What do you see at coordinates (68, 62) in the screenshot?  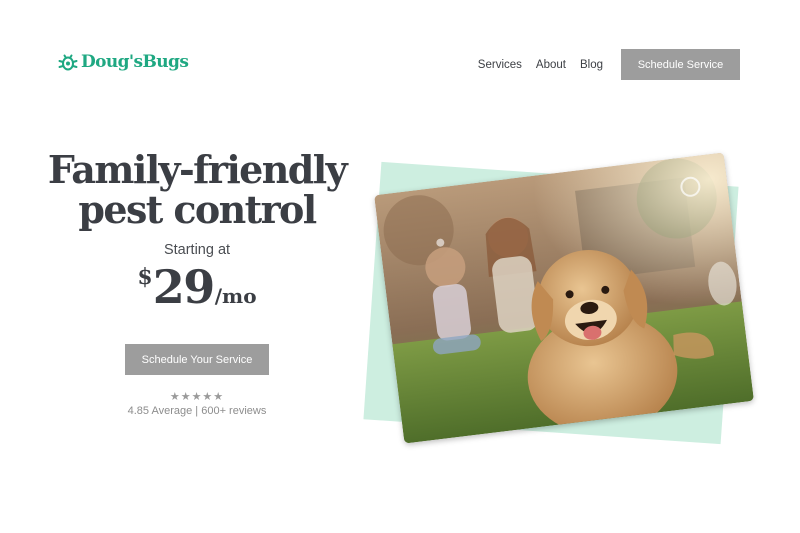 I see `bug-icon` at bounding box center [68, 62].